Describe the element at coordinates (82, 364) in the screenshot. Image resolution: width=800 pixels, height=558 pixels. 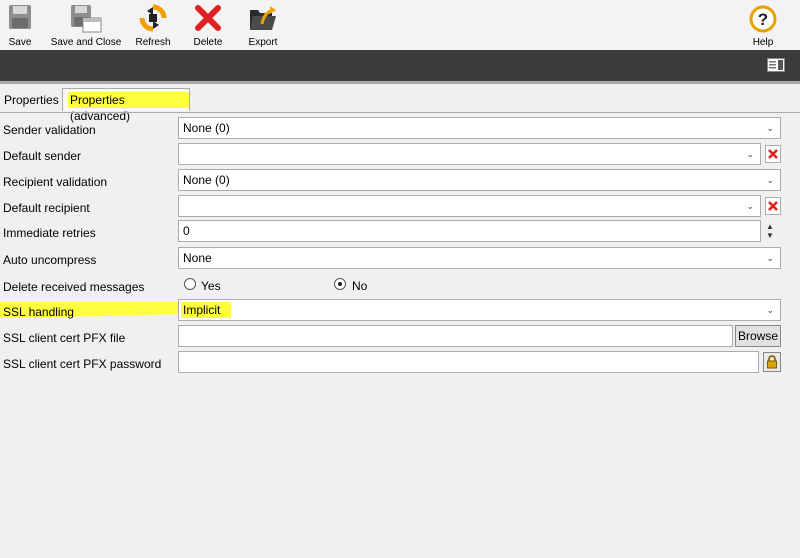
I see `ssl-cert-password-label: SSL client cert PFX password` at that location.